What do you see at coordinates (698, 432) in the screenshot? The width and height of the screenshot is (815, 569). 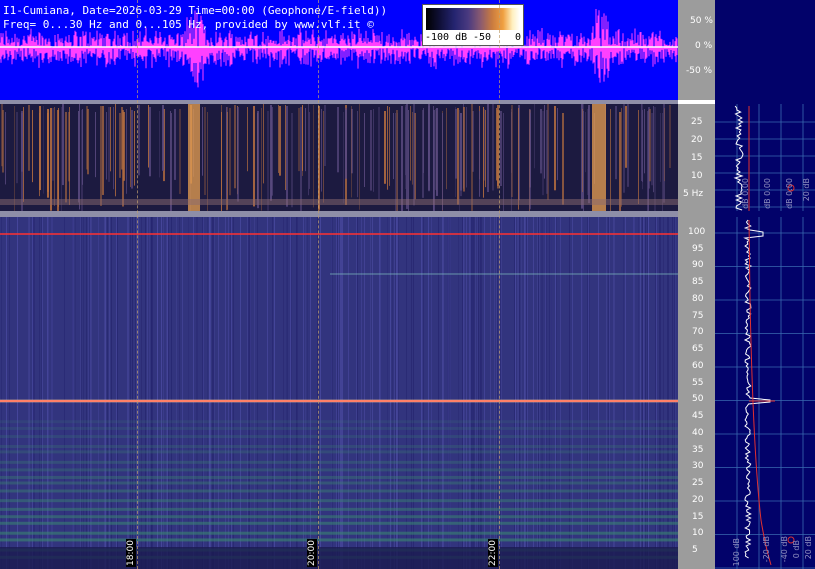 I see `high-freq-tick: 40` at bounding box center [698, 432].